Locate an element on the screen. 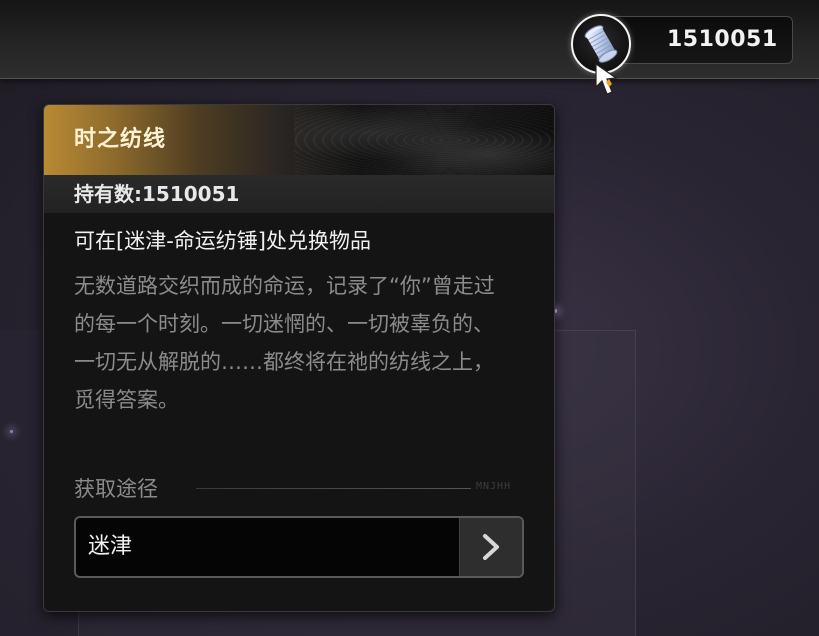  sparkle-decoration is located at coordinates (11, 431).